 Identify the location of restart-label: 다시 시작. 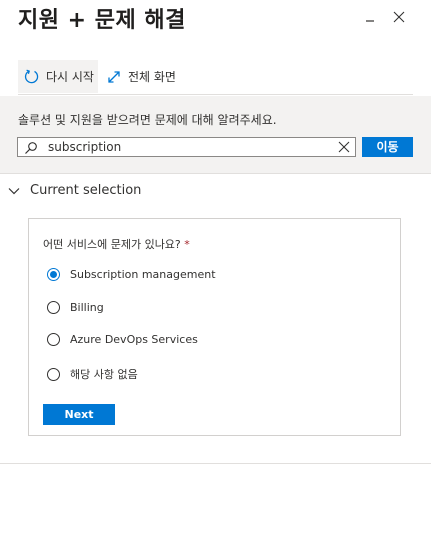
(70, 77).